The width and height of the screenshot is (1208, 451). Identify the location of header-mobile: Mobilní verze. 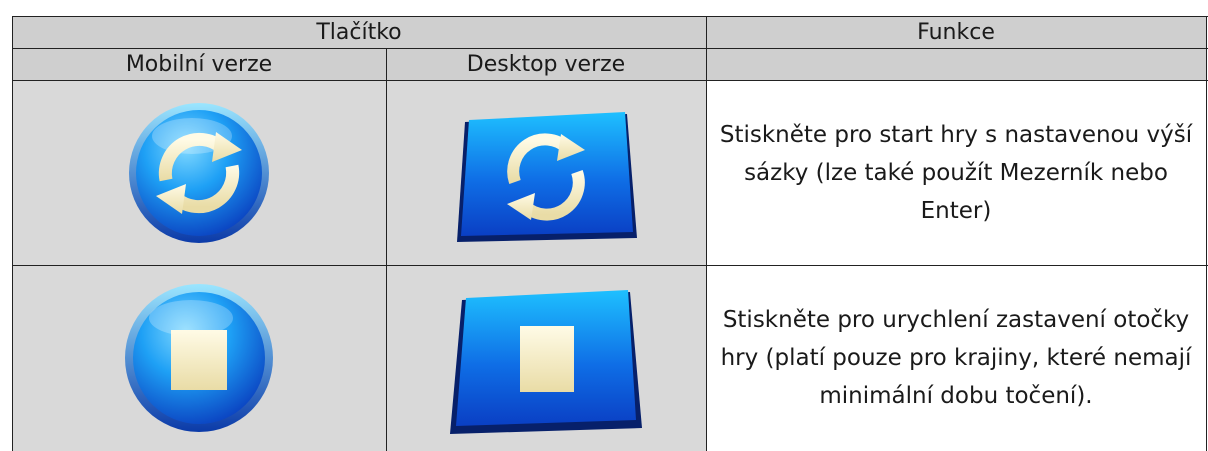
(199, 64).